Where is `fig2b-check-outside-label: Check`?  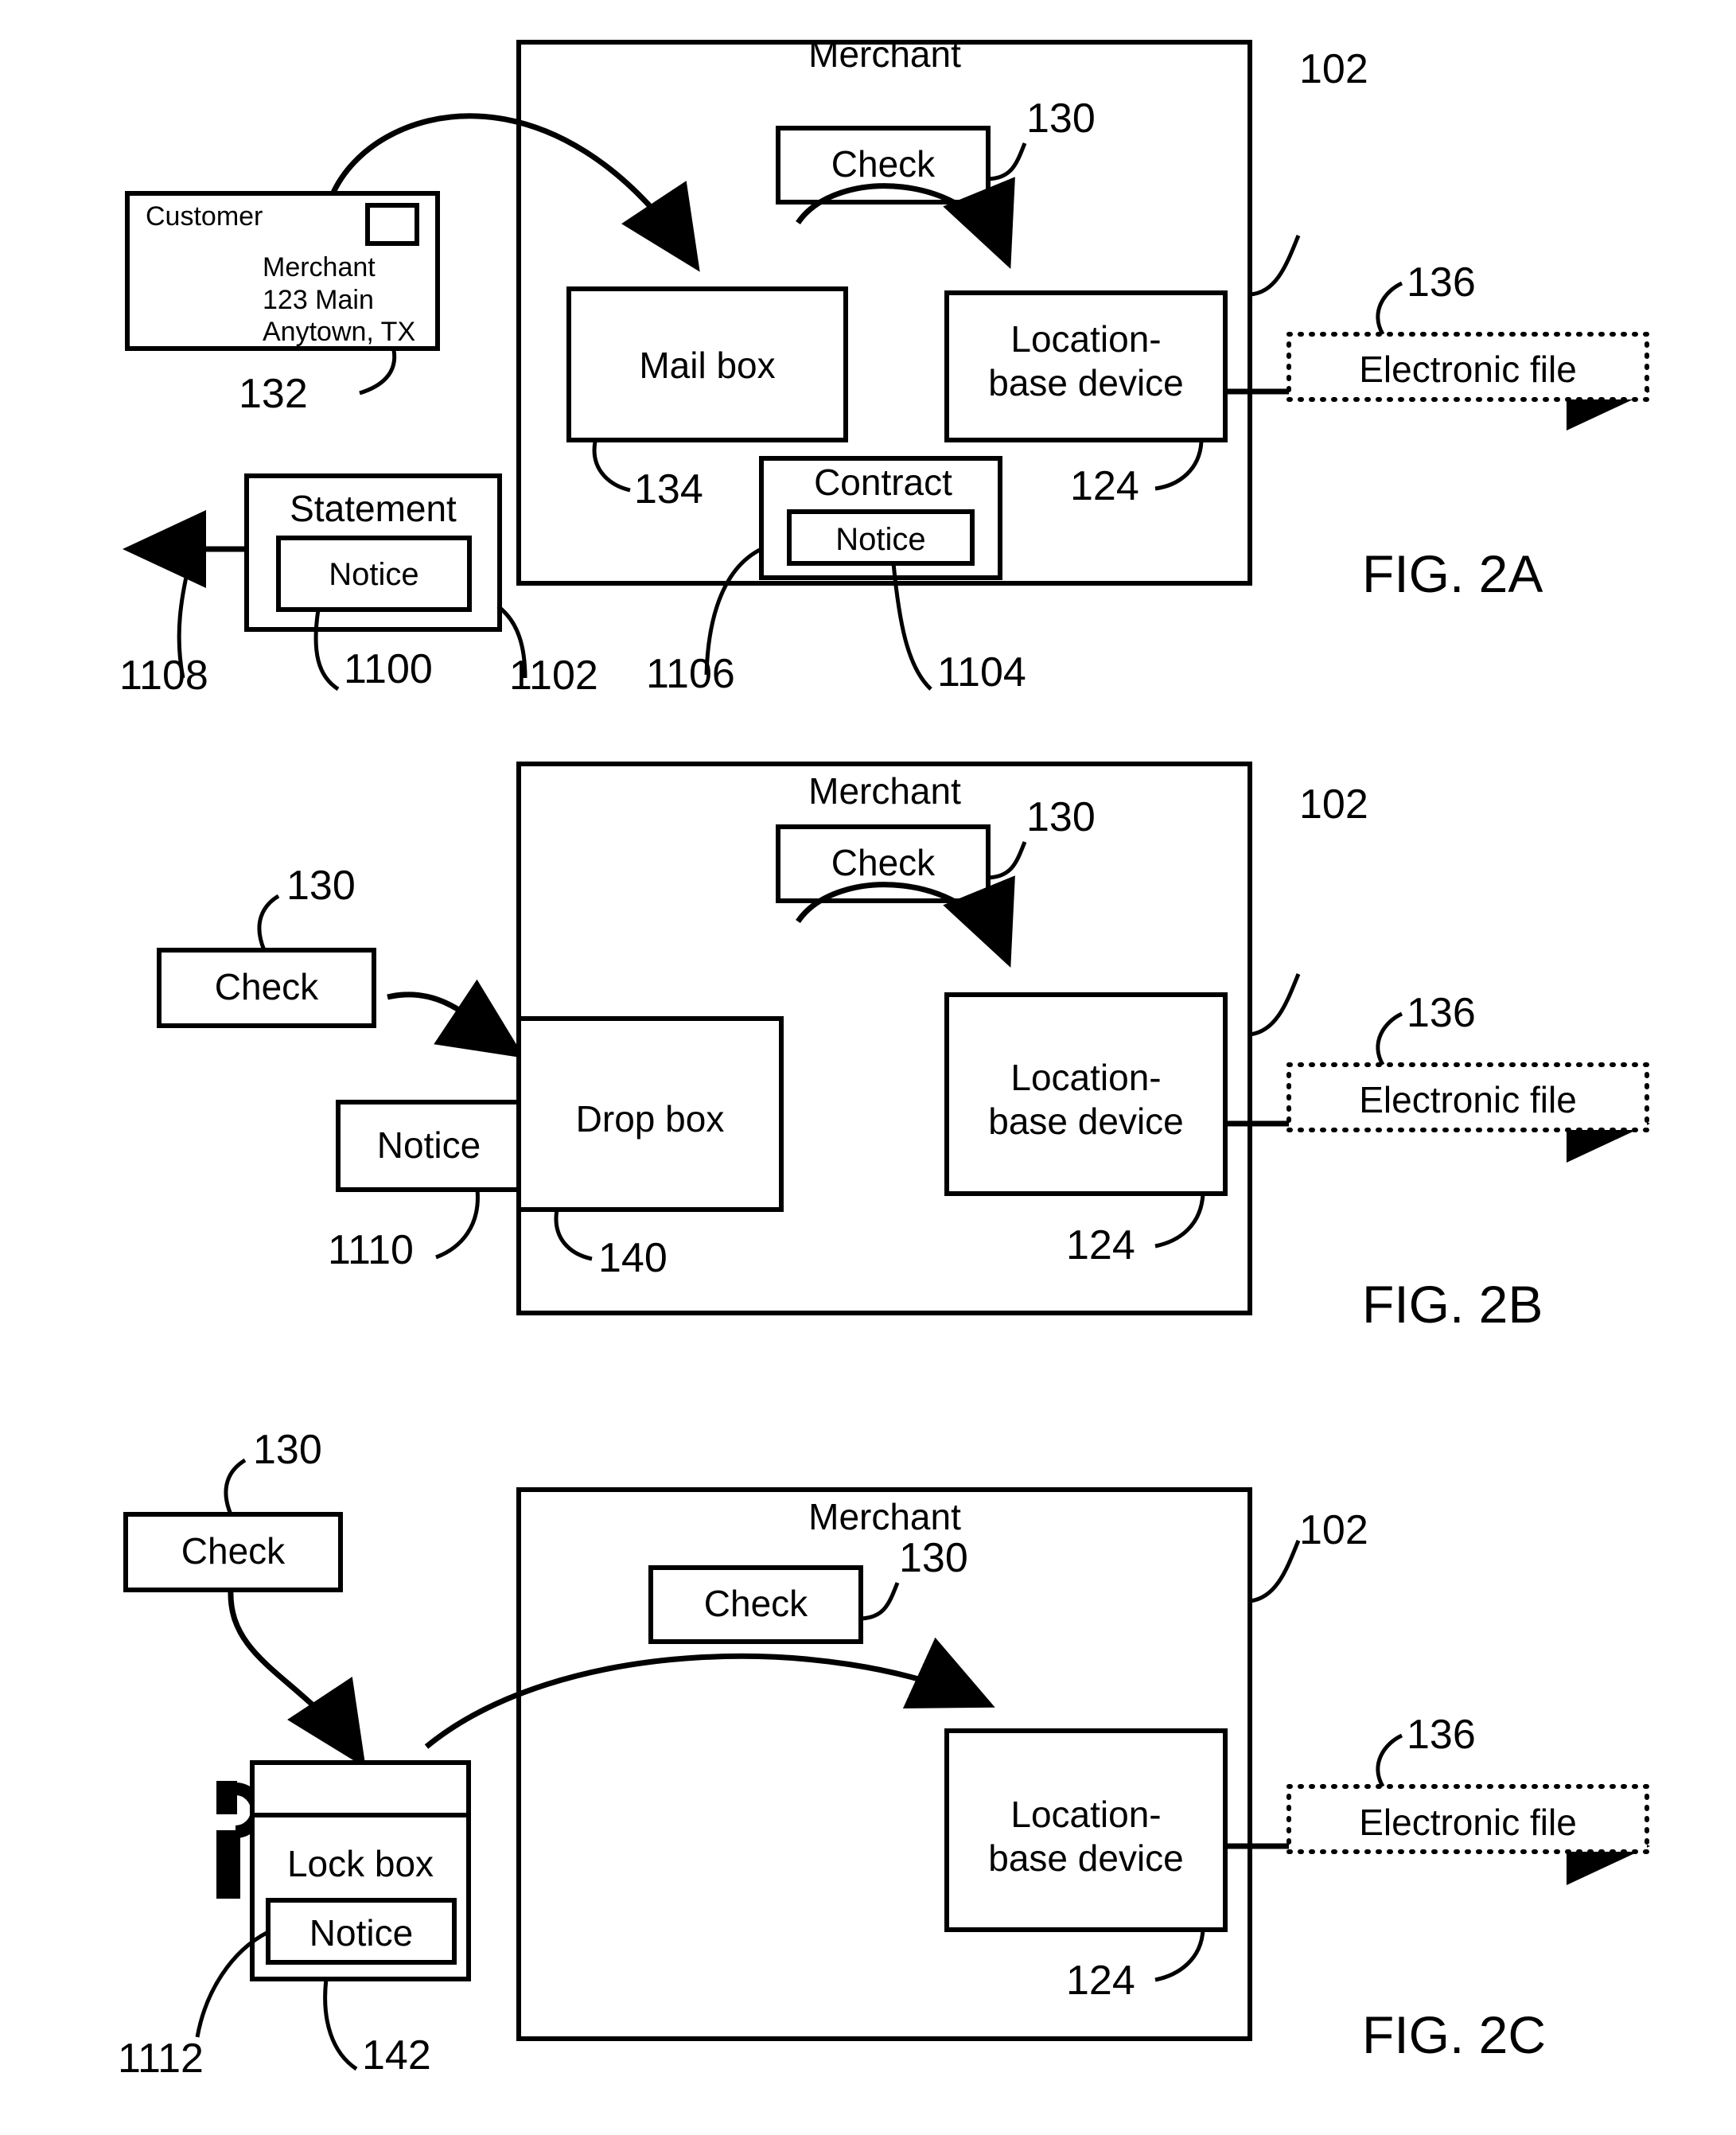
fig2b-check-outside-label: Check is located at coordinates (267, 986).